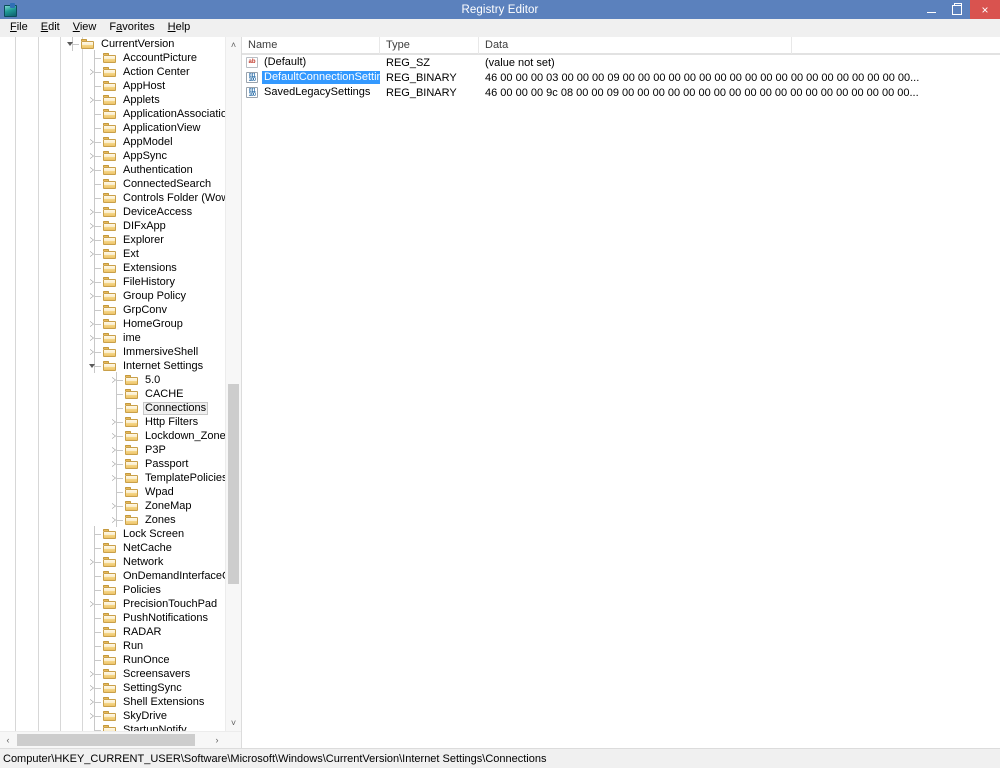 The image size is (1000, 768). What do you see at coordinates (112, 141) in the screenshot?
I see `tree-item-appmodel: AppModel` at bounding box center [112, 141].